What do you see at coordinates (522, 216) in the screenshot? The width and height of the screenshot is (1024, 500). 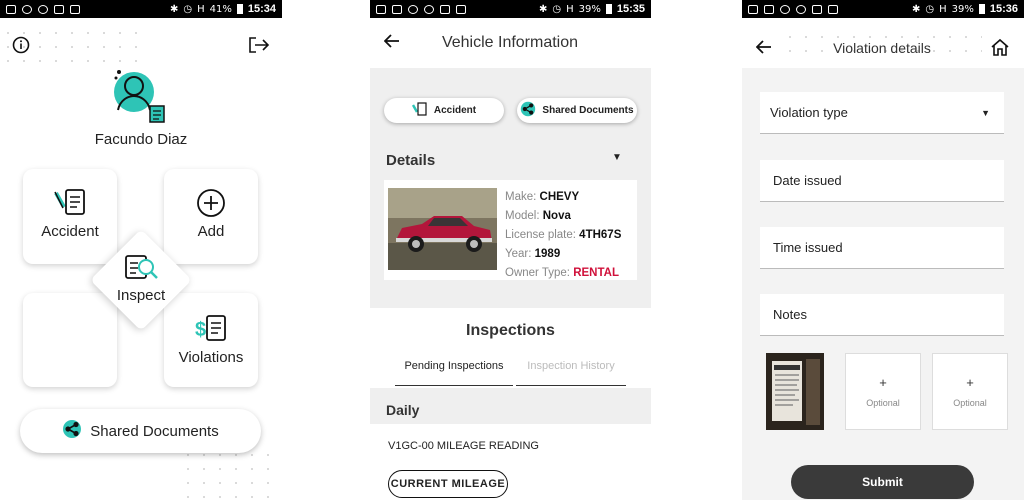 I see `model-label: Model:` at bounding box center [522, 216].